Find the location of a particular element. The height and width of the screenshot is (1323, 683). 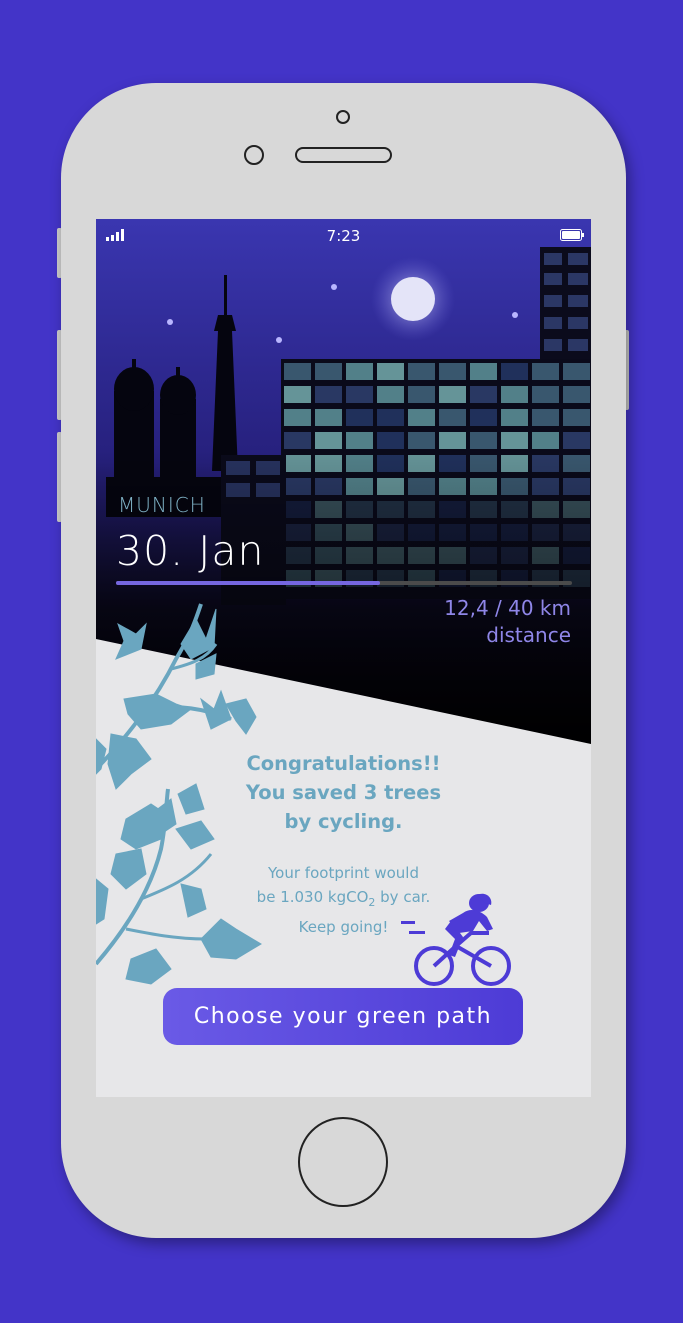

distance-value: 12,4 / 40 km is located at coordinates (507, 608).